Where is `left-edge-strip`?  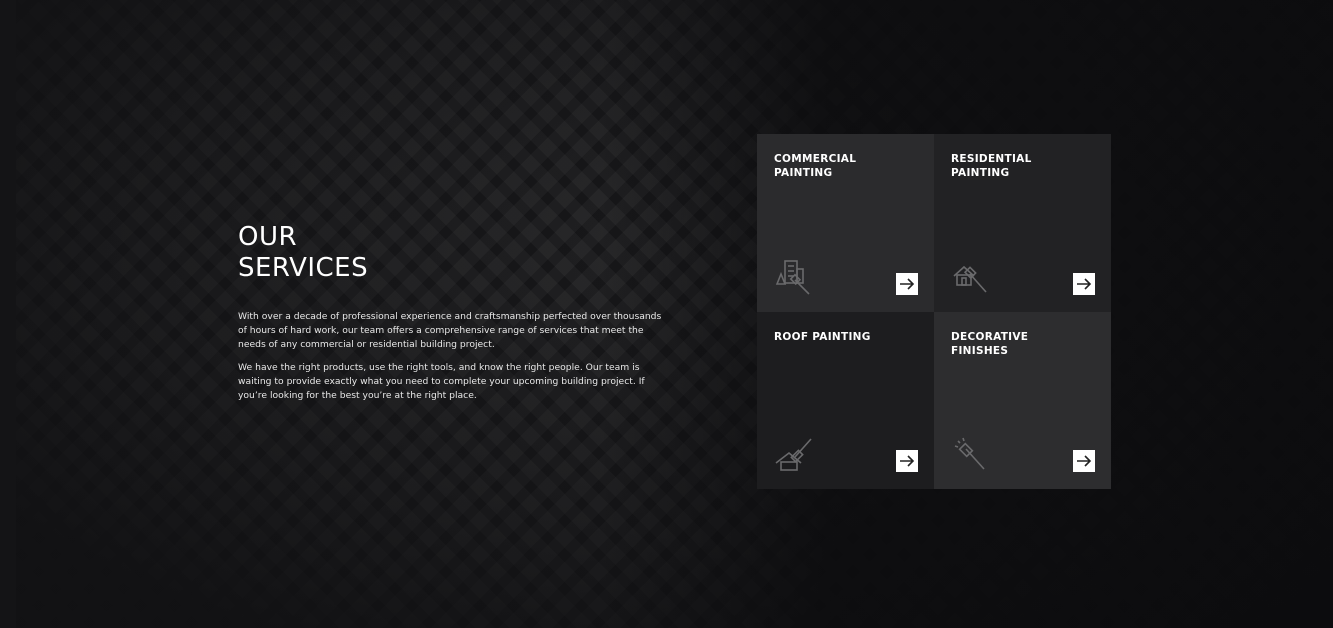 left-edge-strip is located at coordinates (8, 314).